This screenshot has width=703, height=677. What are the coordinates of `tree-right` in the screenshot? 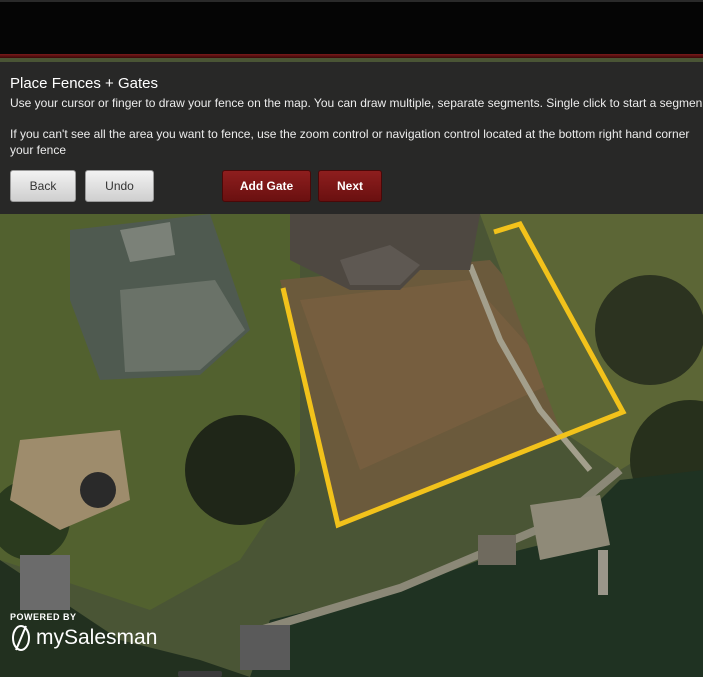 It's located at (649, 330).